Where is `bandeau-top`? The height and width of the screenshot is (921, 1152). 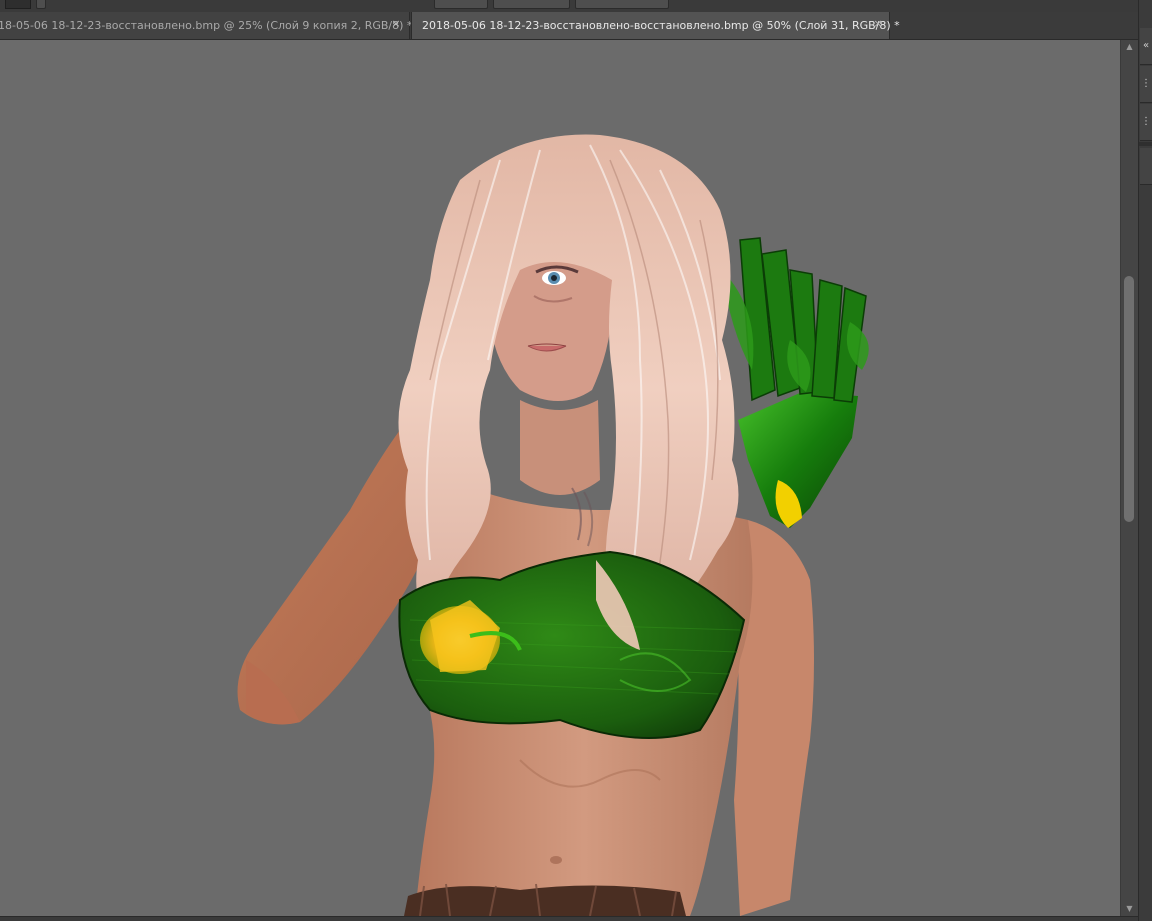 bandeau-top is located at coordinates (572, 644).